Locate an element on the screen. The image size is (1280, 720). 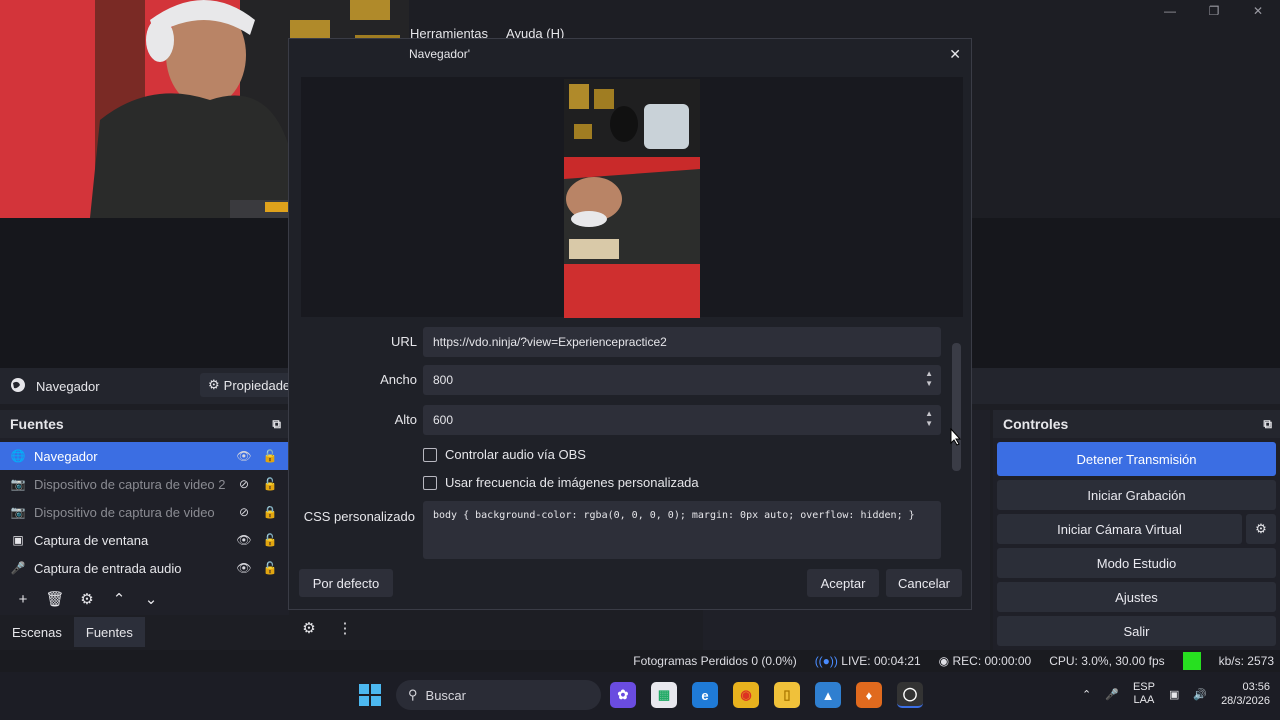
exit-button: Salir is located at coordinates (1136, 631).